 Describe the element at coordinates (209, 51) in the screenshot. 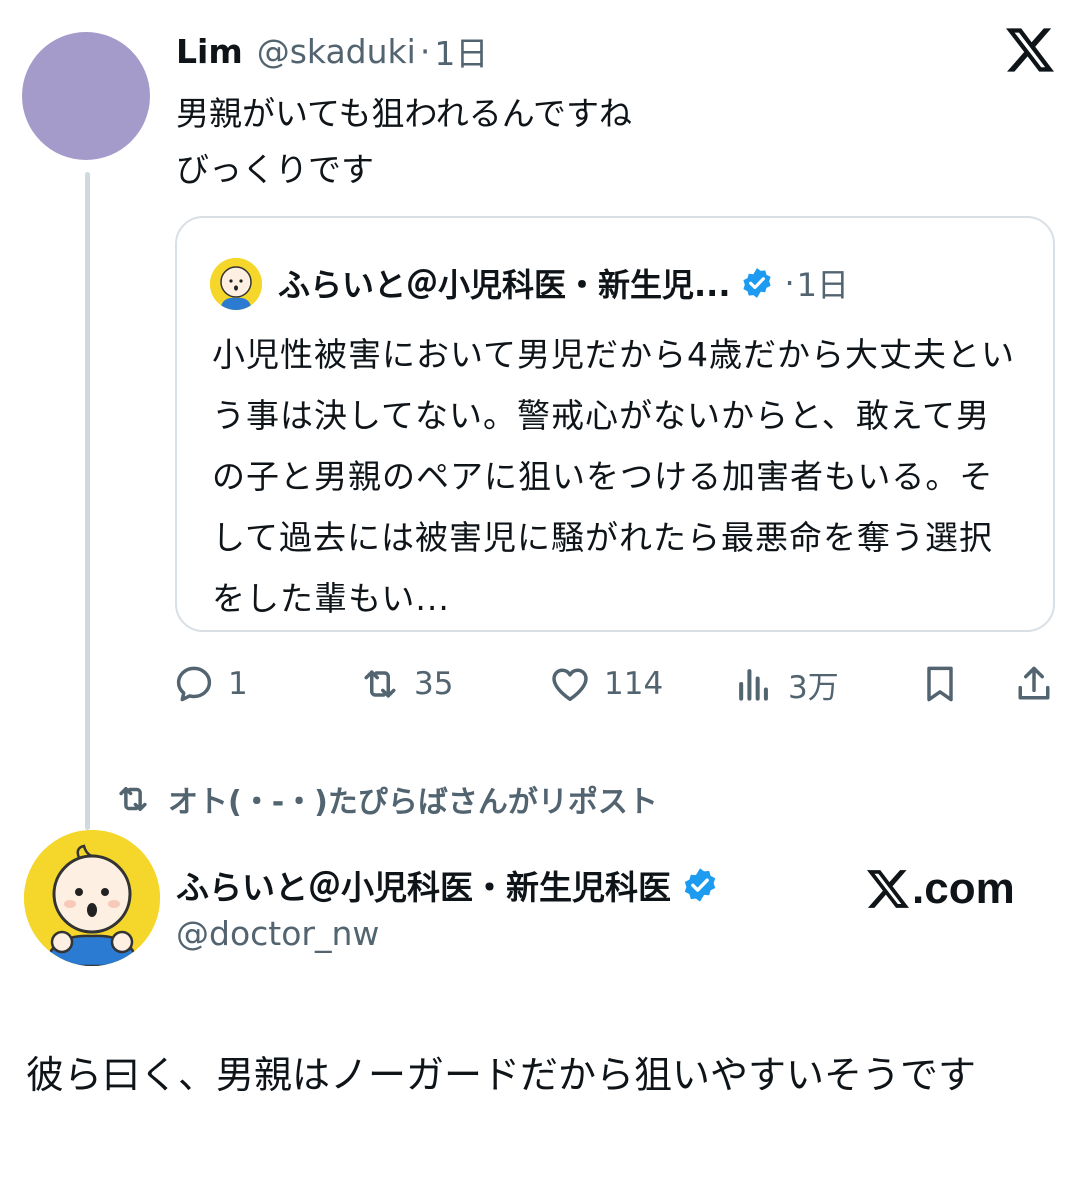

I see `author-name: Lim` at that location.